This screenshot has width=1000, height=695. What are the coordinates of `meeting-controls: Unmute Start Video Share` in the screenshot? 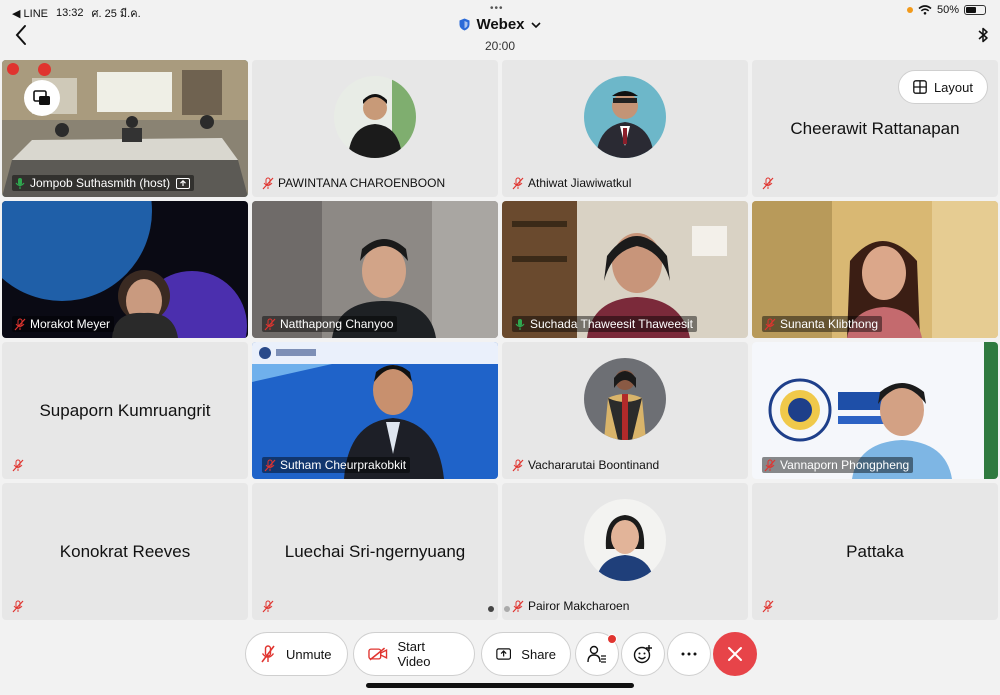 It's located at (500, 654).